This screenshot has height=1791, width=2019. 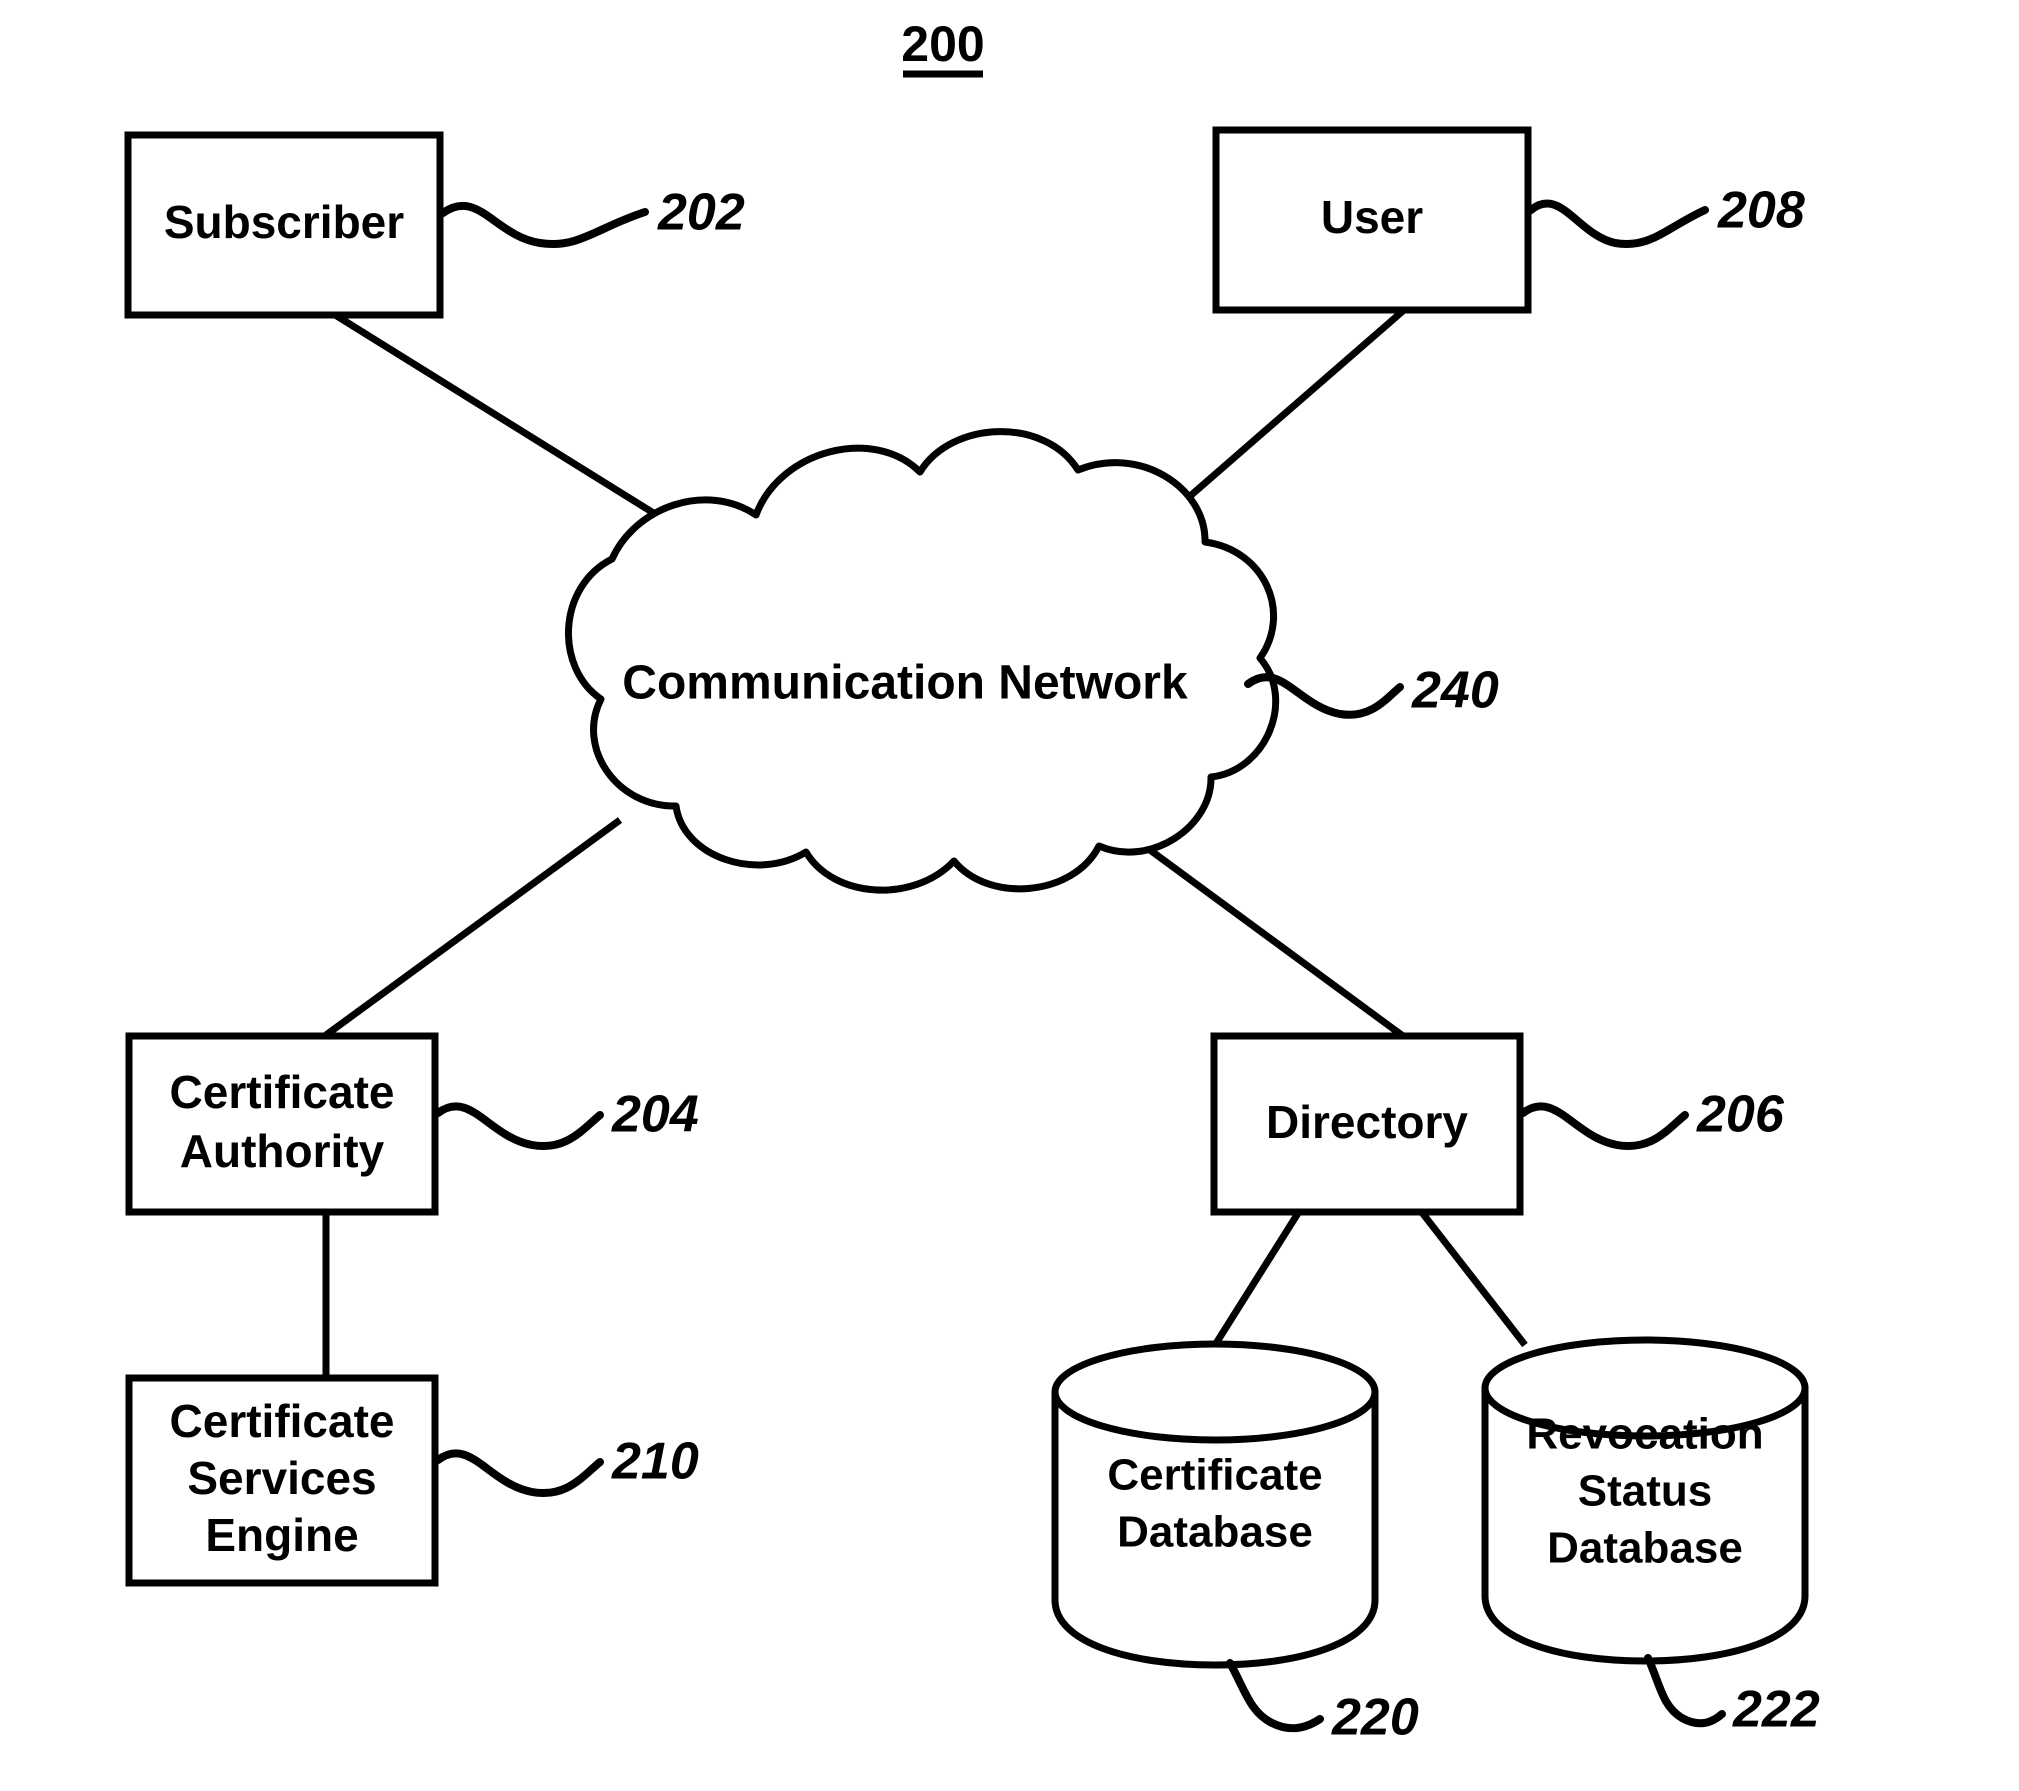 What do you see at coordinates (282, 1421) in the screenshot?
I see `certificate-services-engine-label-line1: Certificate` at bounding box center [282, 1421].